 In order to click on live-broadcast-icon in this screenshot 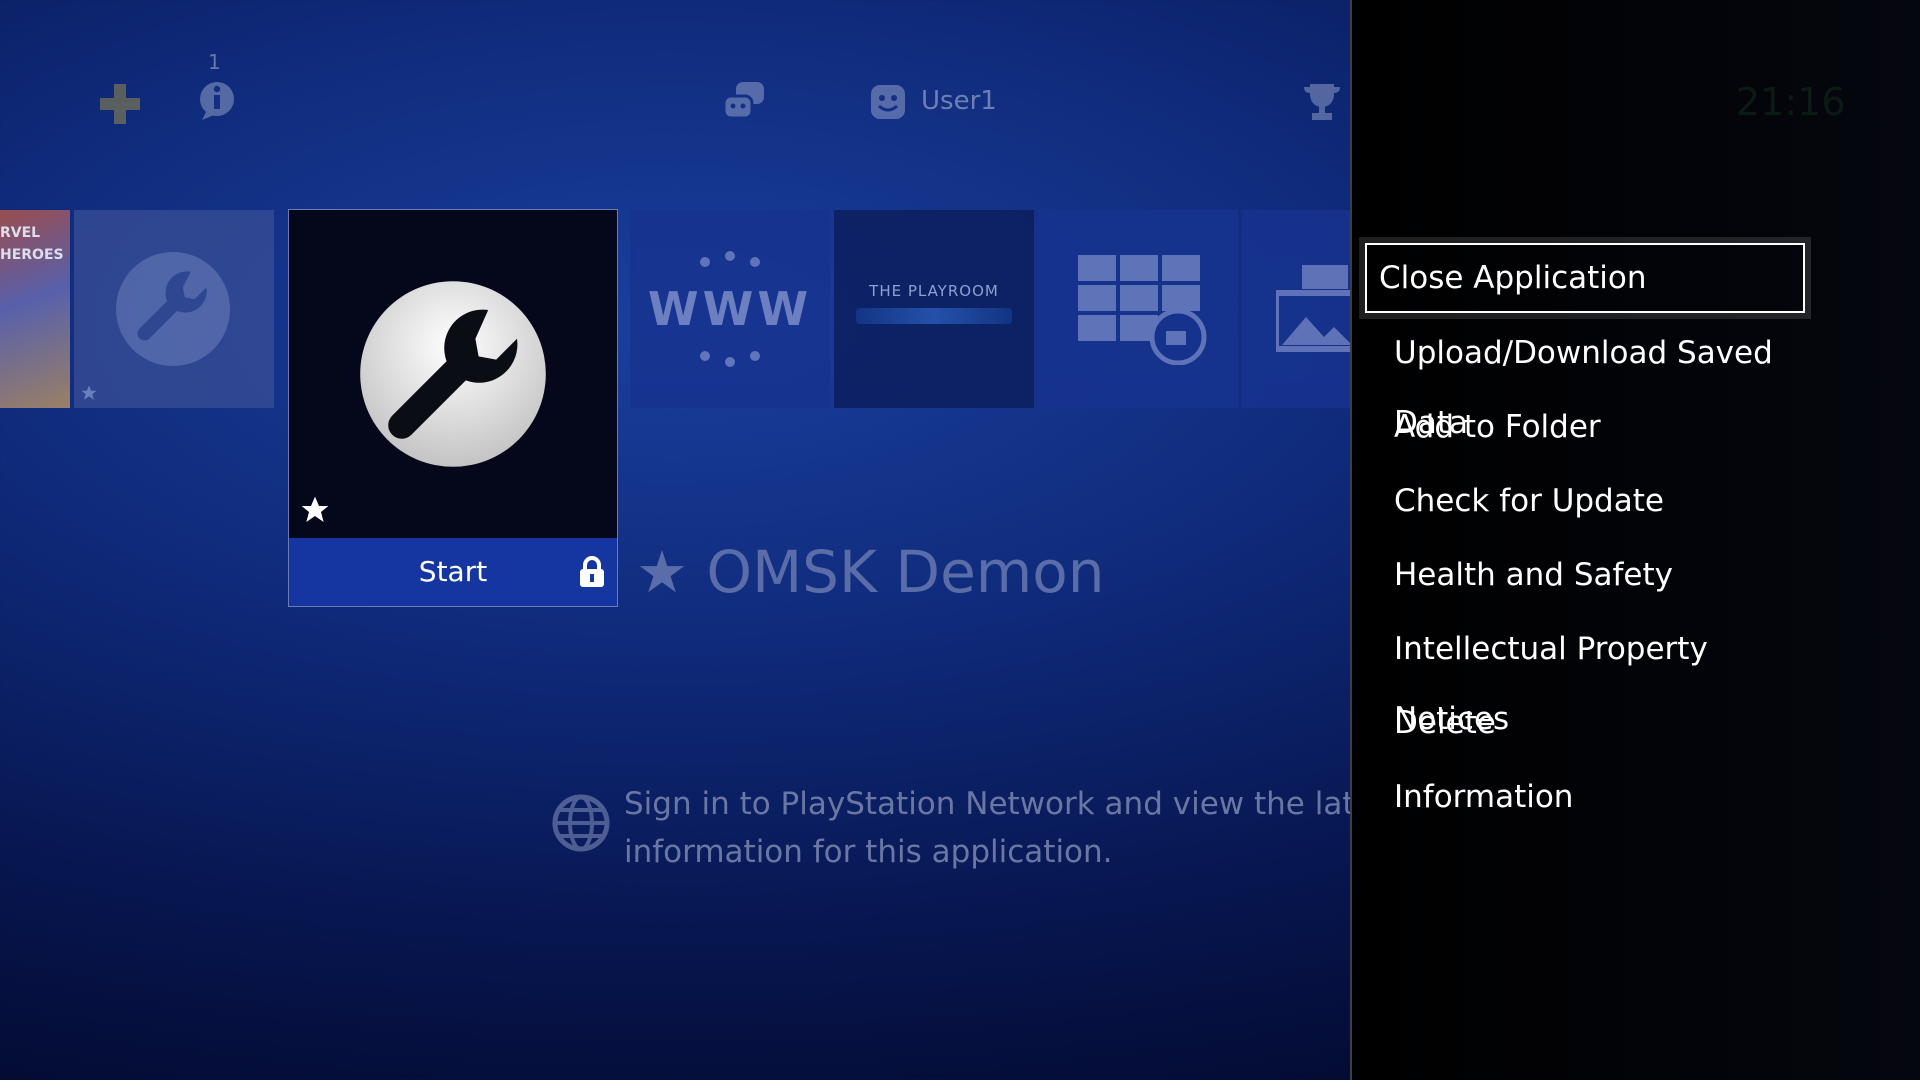, I will do `click(1142, 310)`.